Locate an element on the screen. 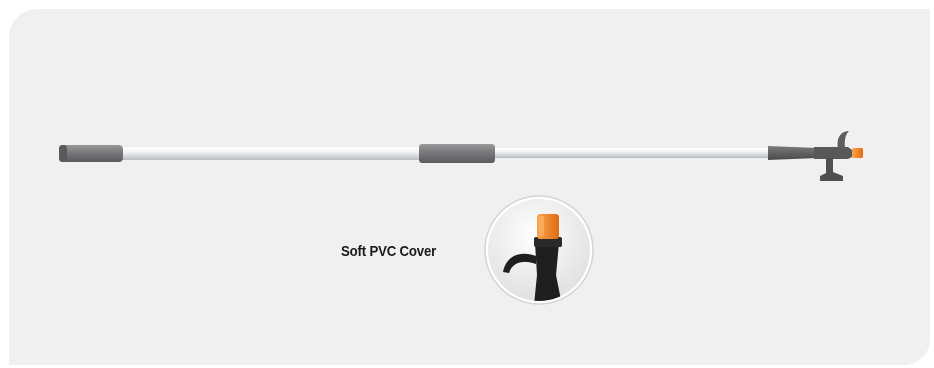 The height and width of the screenshot is (368, 934). hook-head is located at coordinates (815, 156).